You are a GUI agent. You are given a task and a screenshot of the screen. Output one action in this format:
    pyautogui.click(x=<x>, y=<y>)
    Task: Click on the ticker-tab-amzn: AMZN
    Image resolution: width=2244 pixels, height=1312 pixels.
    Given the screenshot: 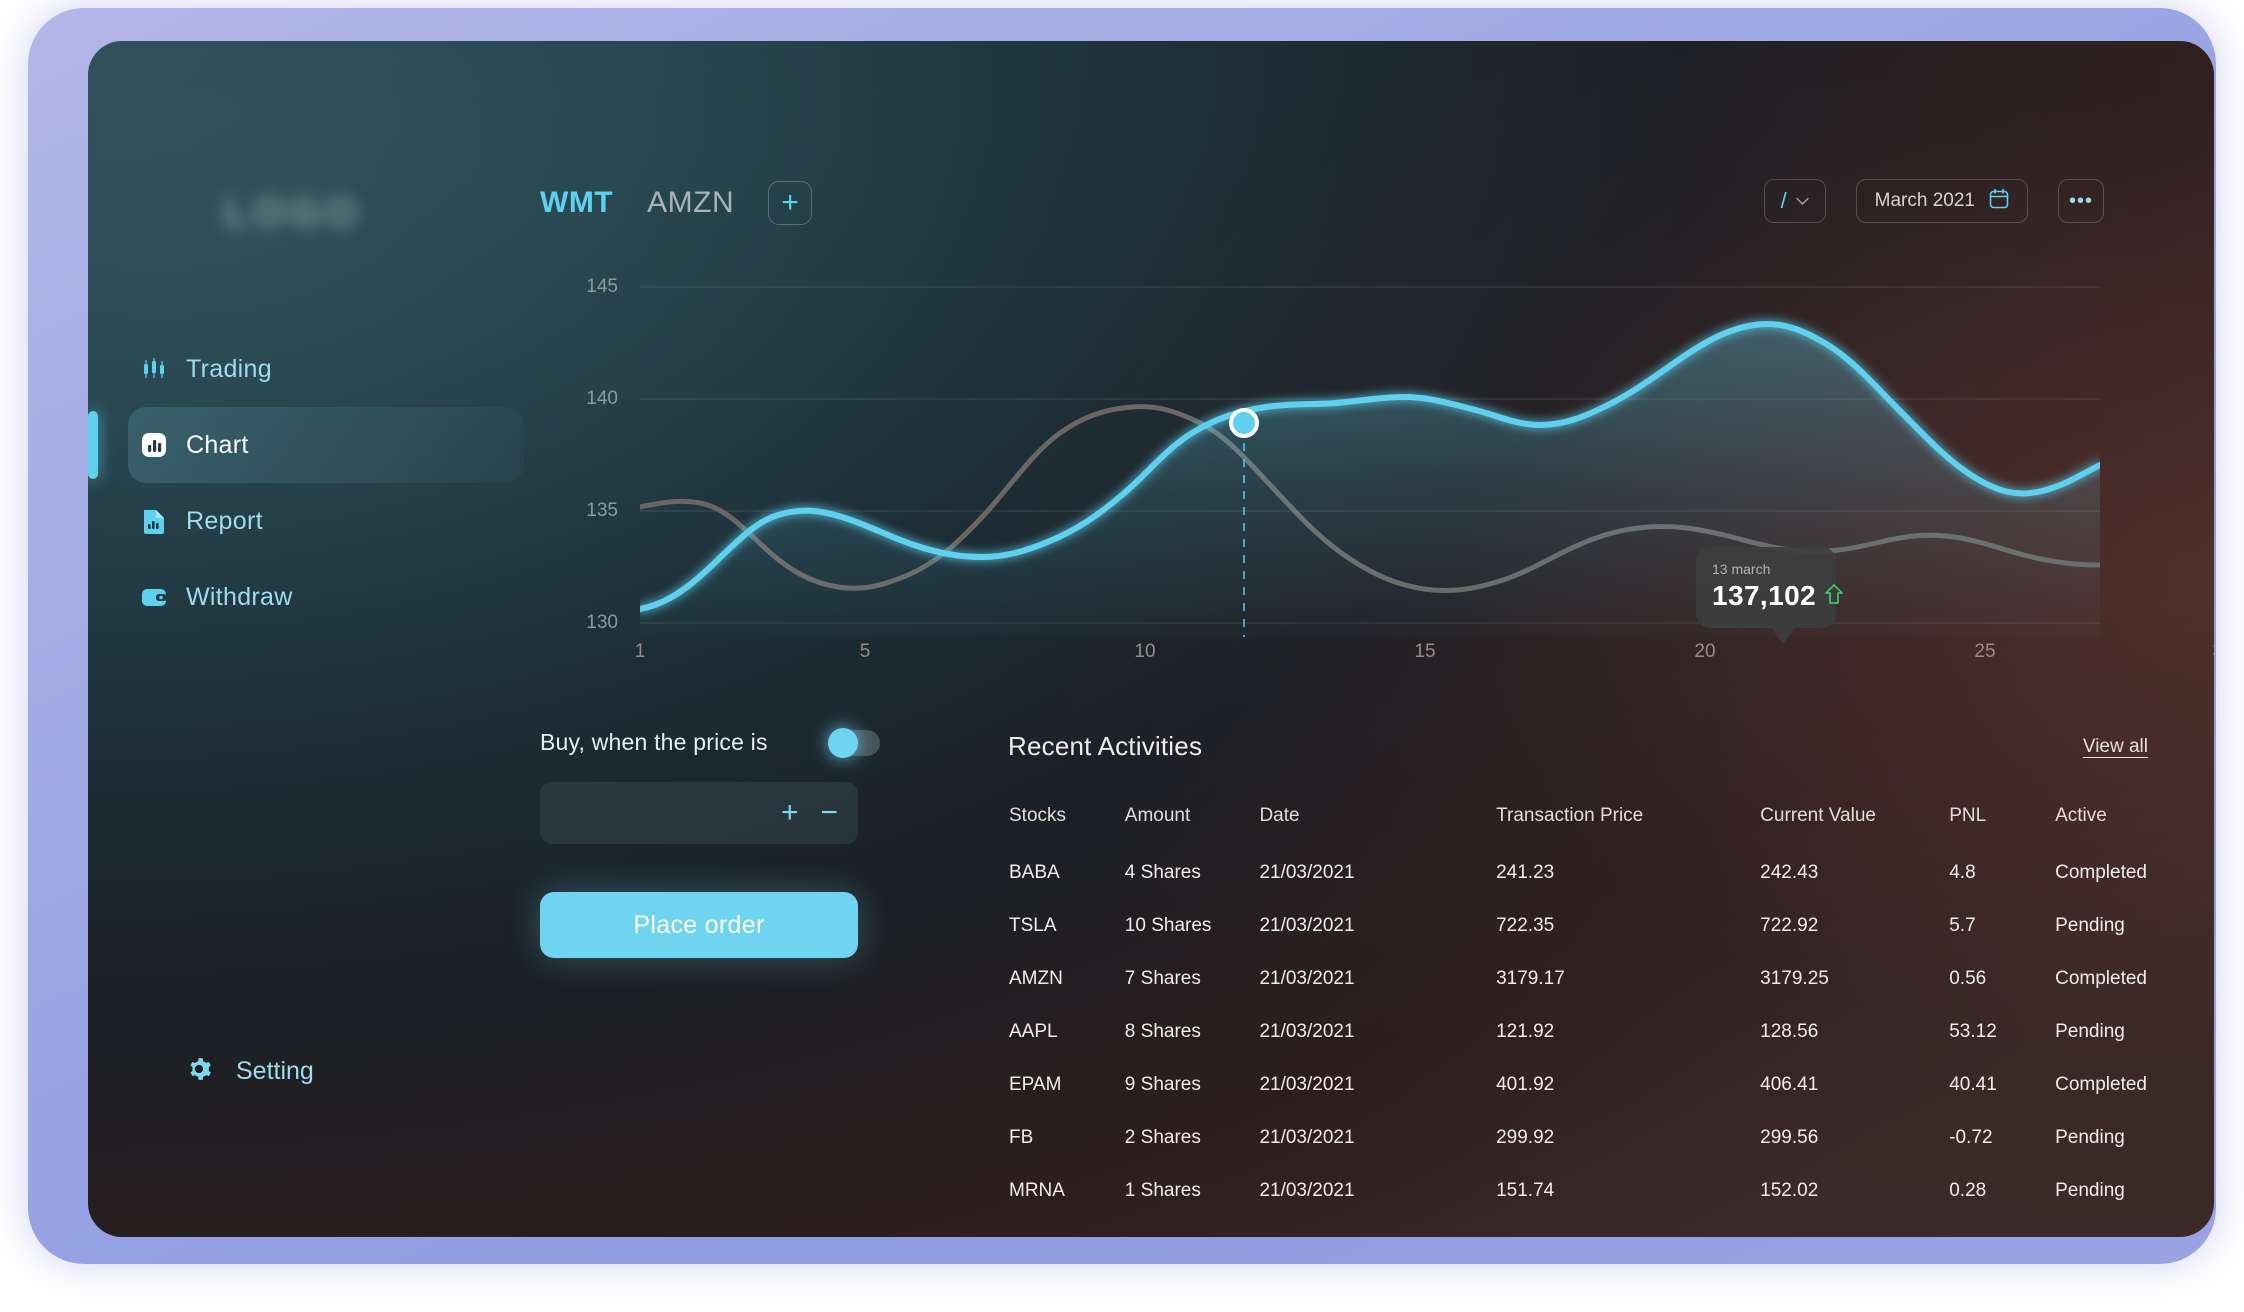 What is the action you would take?
    pyautogui.click(x=690, y=203)
    